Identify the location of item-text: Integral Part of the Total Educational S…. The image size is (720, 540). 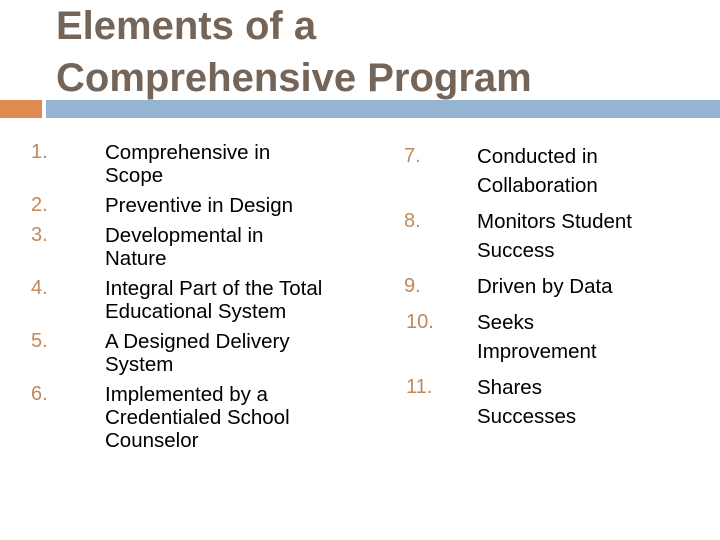
(240, 300).